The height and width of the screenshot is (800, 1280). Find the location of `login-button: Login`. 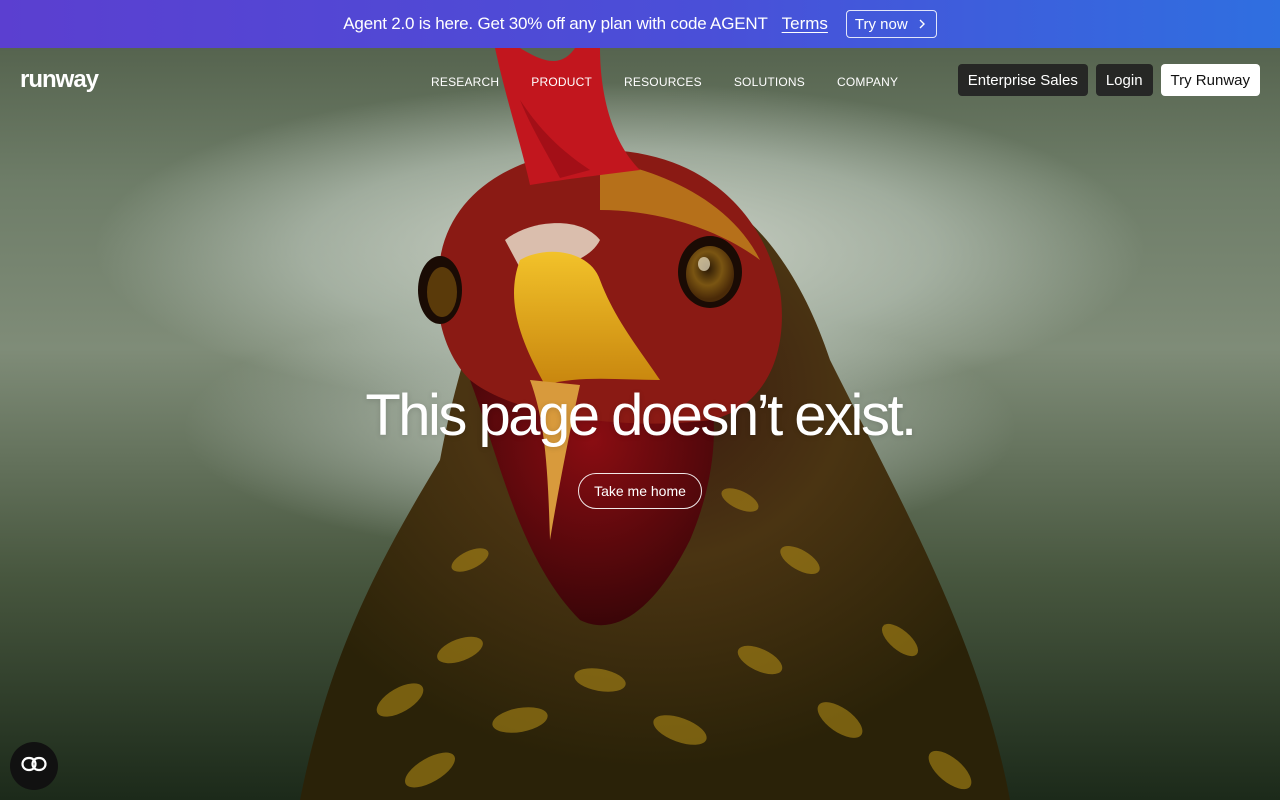

login-button: Login is located at coordinates (1124, 80).